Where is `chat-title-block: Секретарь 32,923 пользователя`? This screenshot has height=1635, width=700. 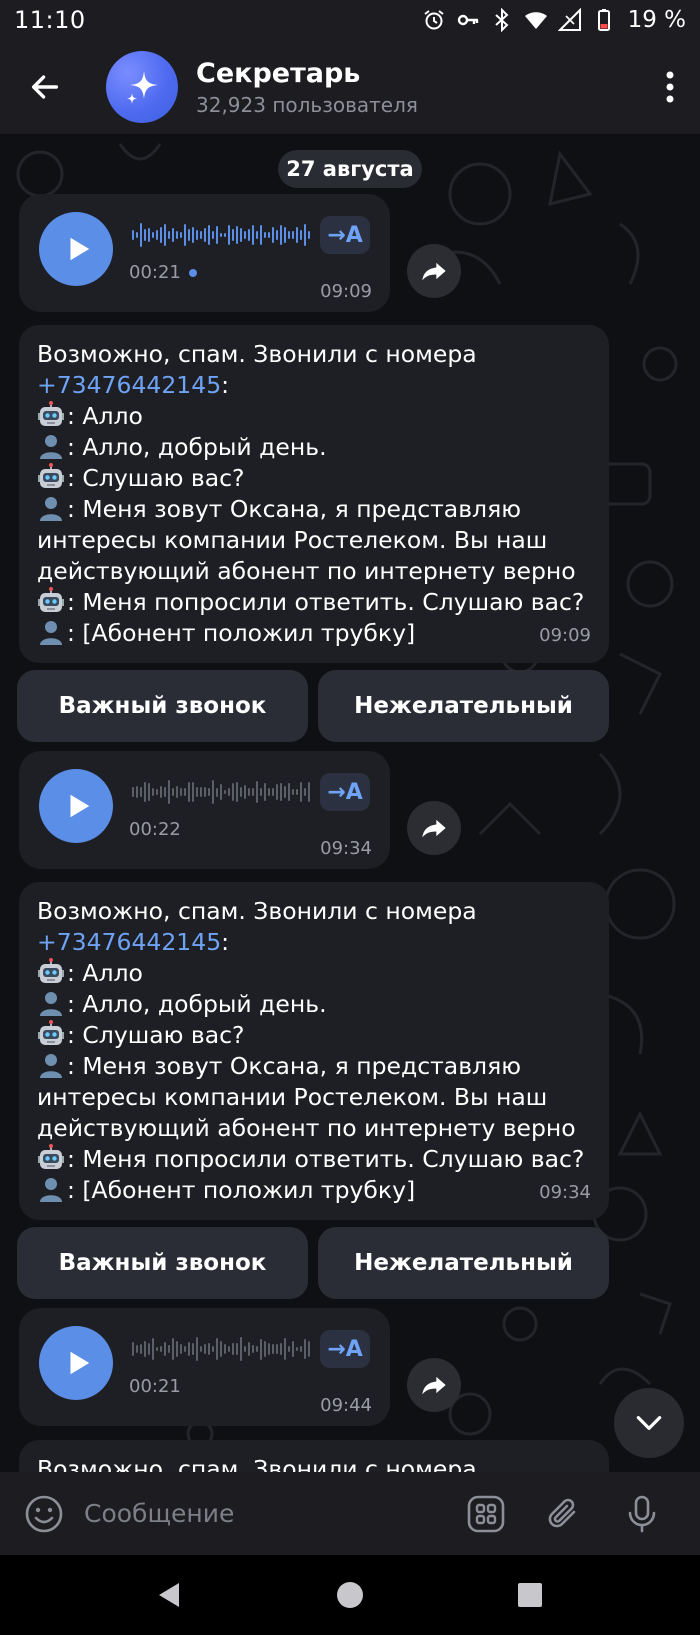 chat-title-block: Секретарь 32,923 пользователя is located at coordinates (307, 87).